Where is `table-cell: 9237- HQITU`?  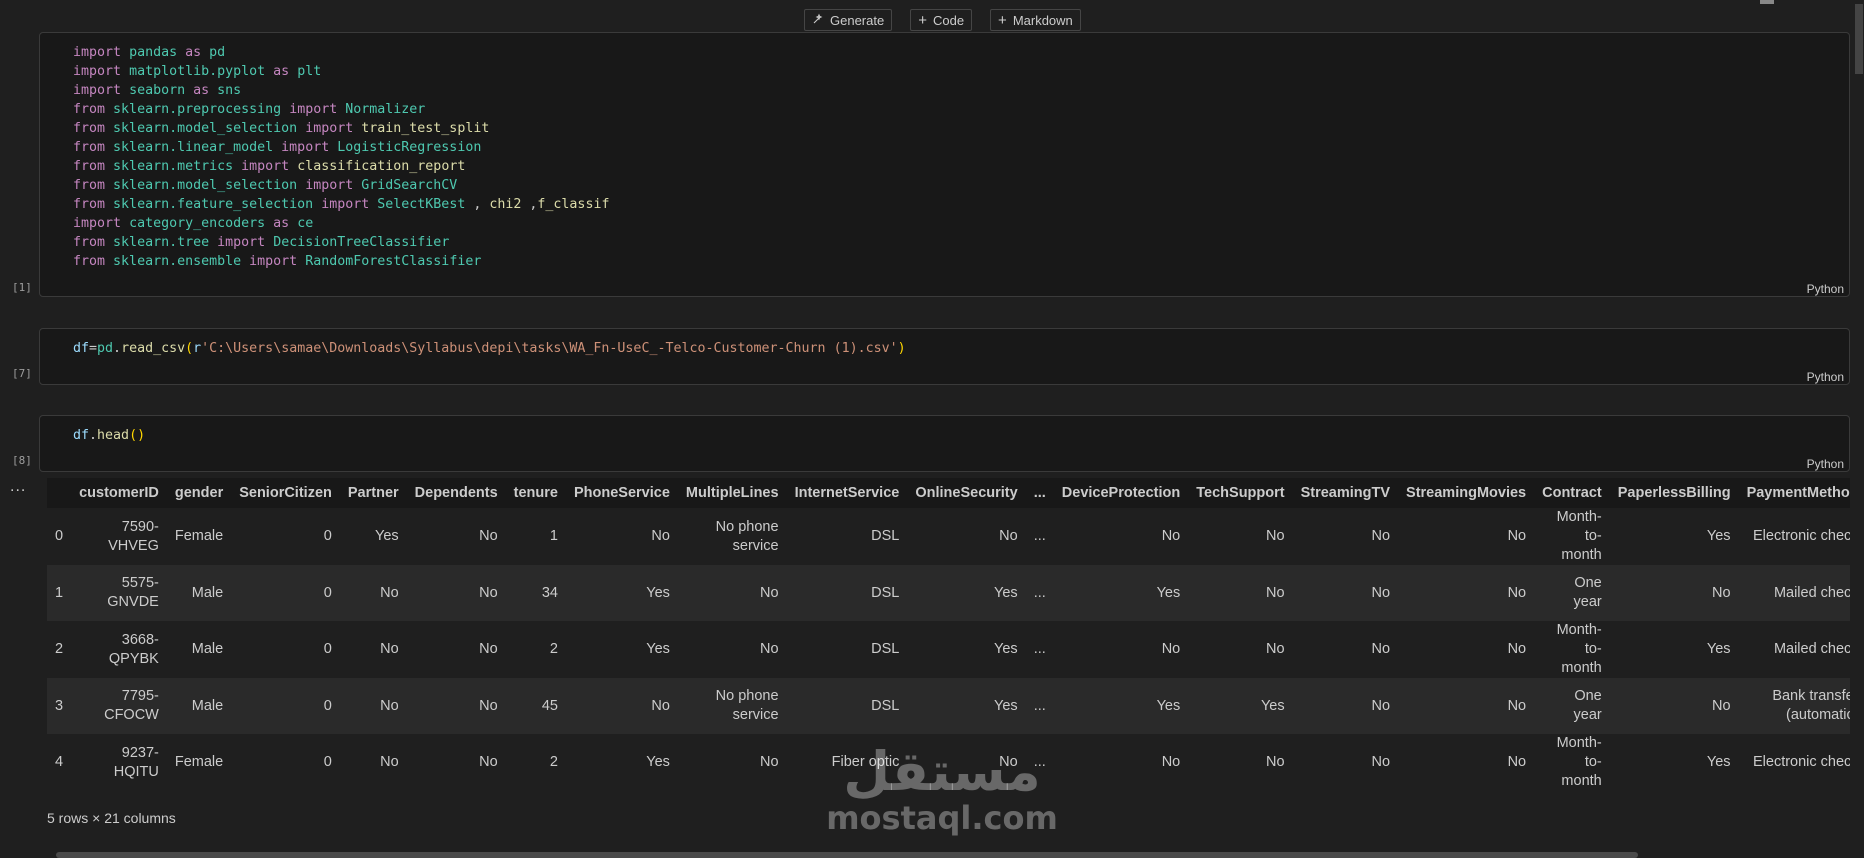
table-cell: 9237- HQITU is located at coordinates (136, 762).